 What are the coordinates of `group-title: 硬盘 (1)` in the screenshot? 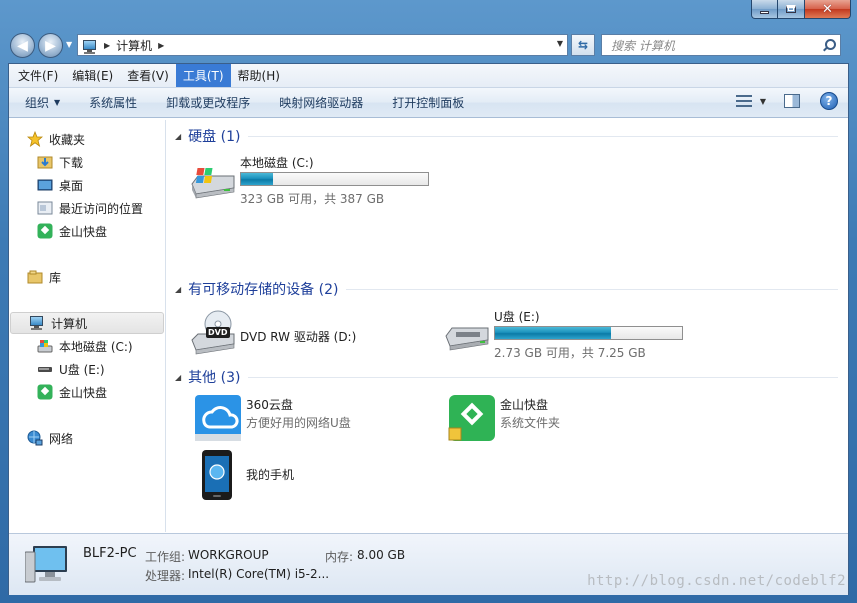 It's located at (214, 137).